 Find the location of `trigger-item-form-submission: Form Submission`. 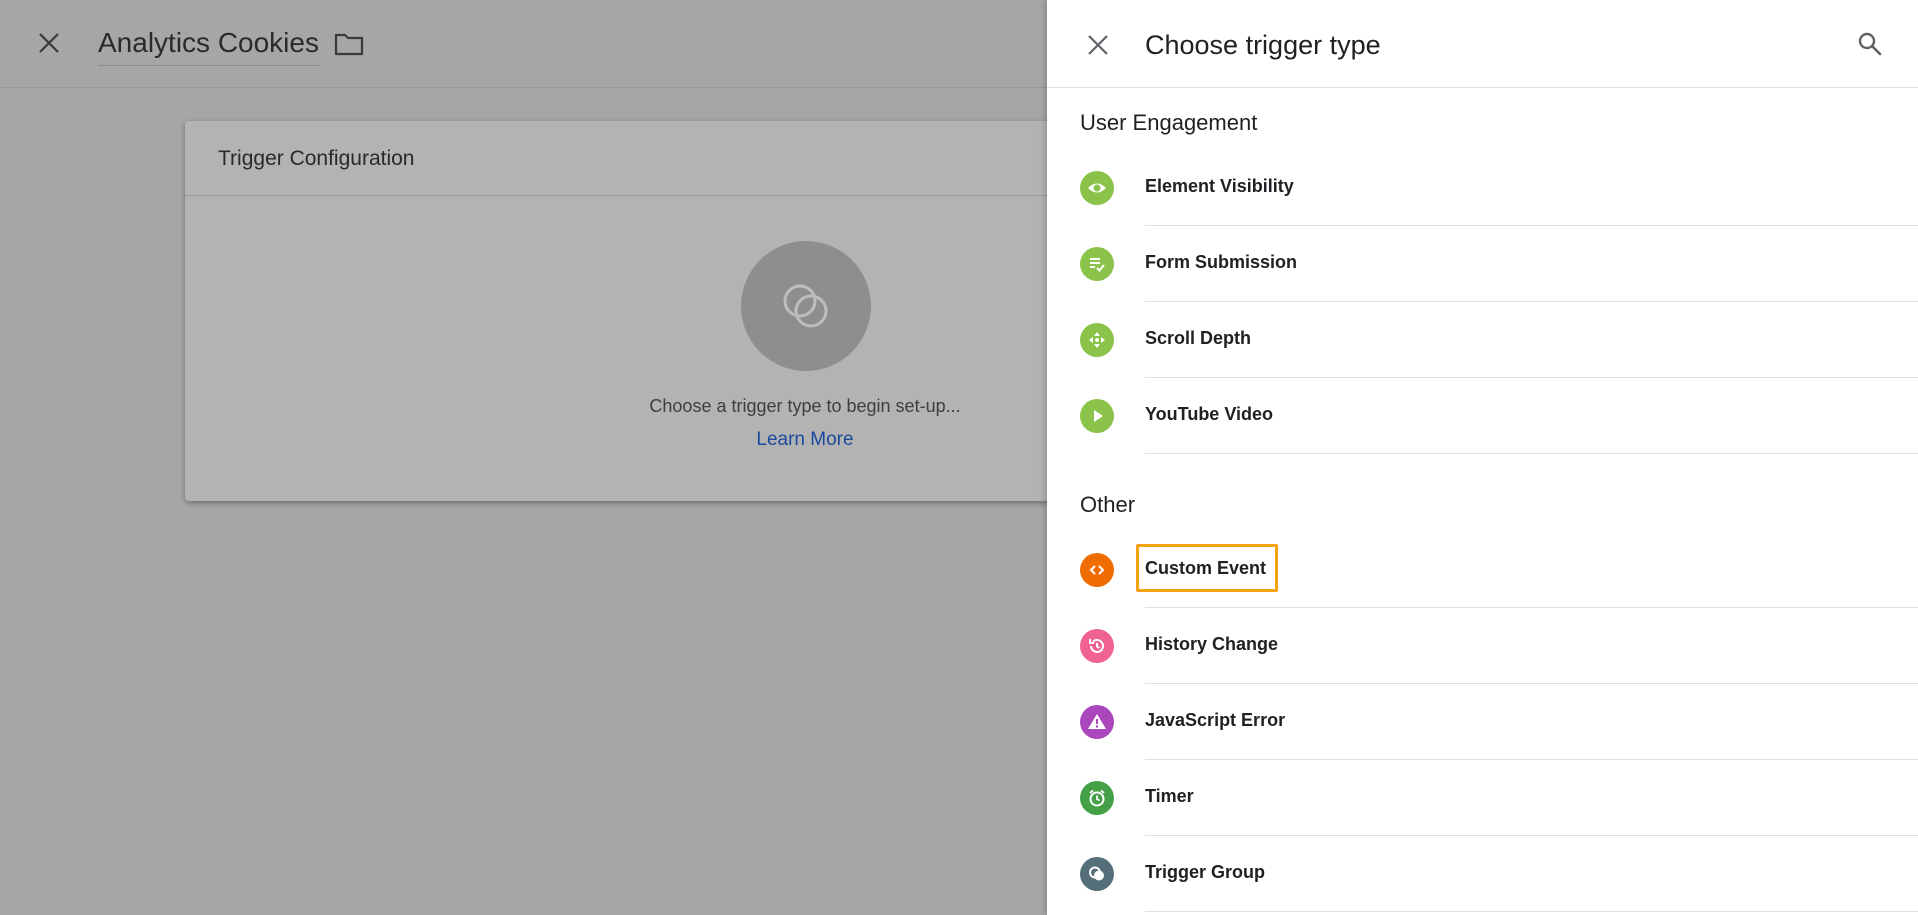

trigger-item-form-submission: Form Submission is located at coordinates (1482, 264).